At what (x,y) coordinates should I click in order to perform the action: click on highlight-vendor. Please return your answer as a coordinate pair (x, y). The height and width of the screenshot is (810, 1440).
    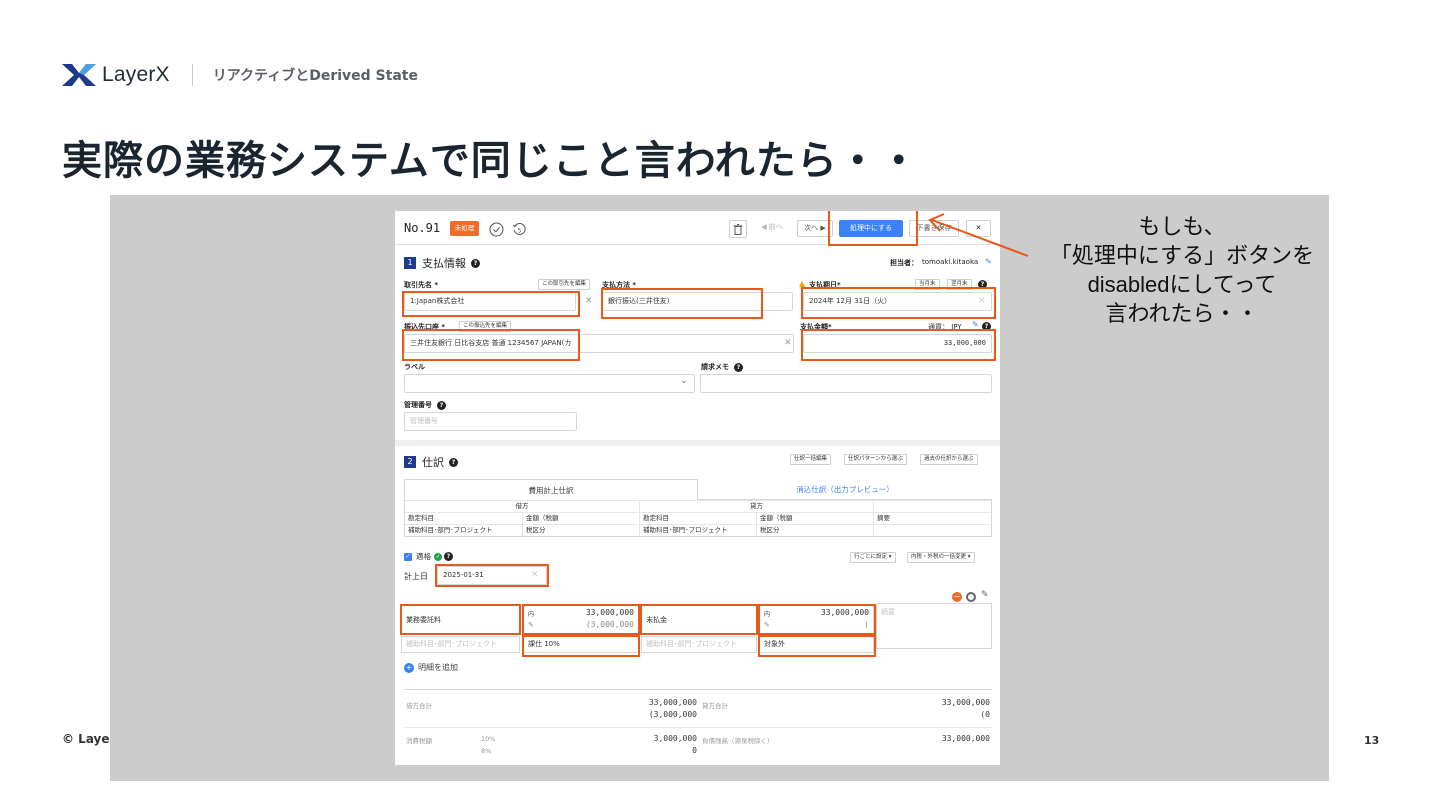
    Looking at the image, I should click on (491, 304).